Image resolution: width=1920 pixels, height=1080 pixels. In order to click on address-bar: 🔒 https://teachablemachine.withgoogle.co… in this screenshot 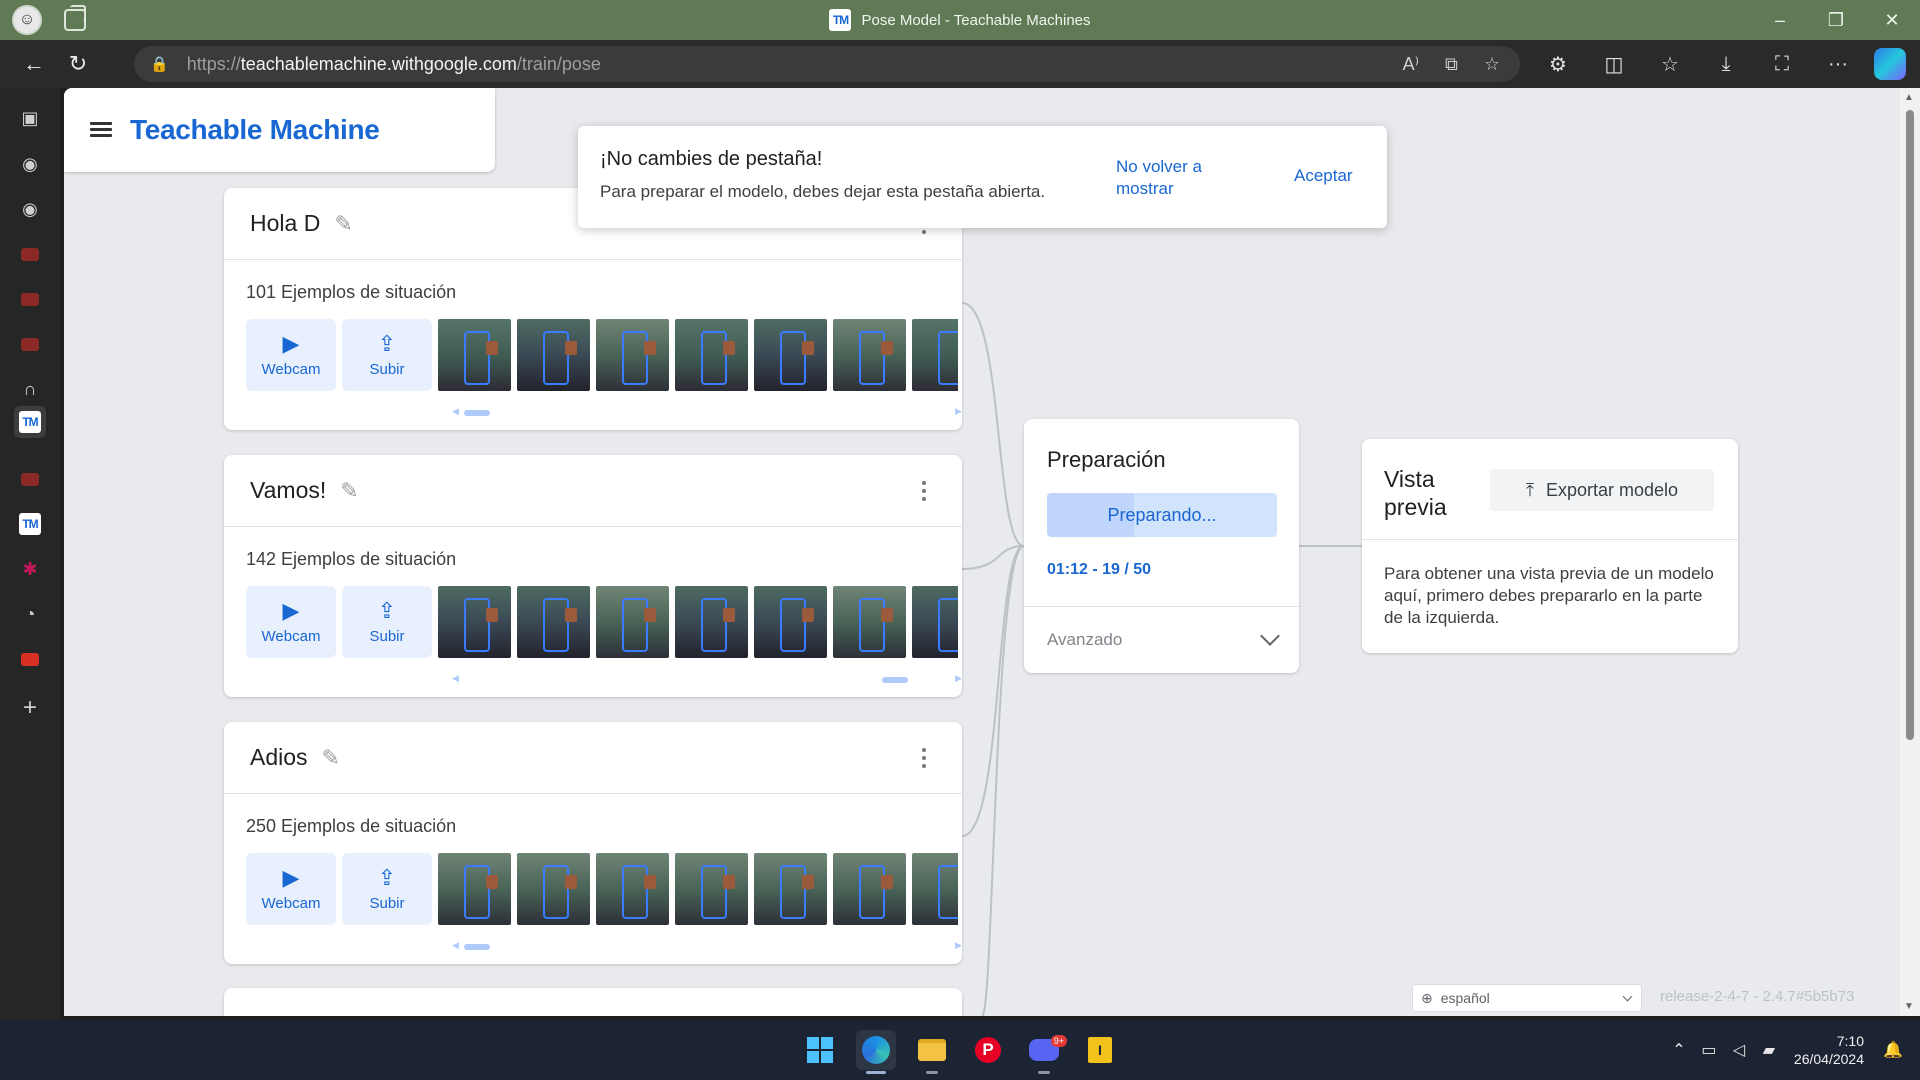, I will do `click(827, 64)`.